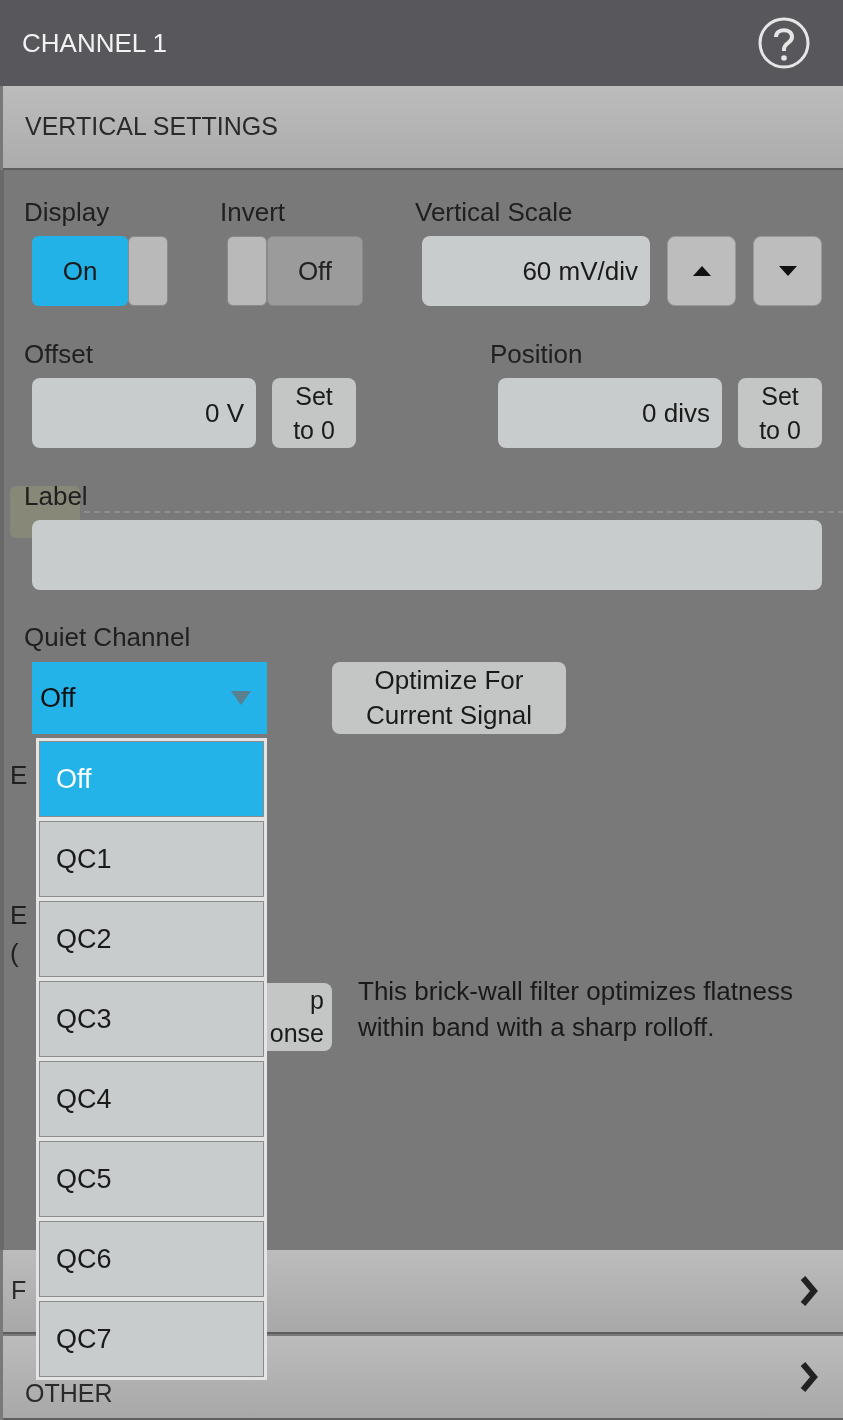  Describe the element at coordinates (423, 128) in the screenshot. I see `section-header: VERTICAL SETTINGS` at that location.